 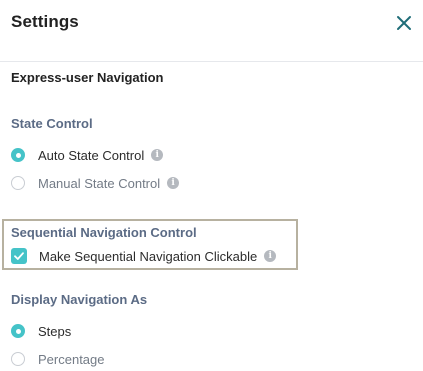 I want to click on sequential-navigation-label: Sequential Navigation Control, so click(x=104, y=232).